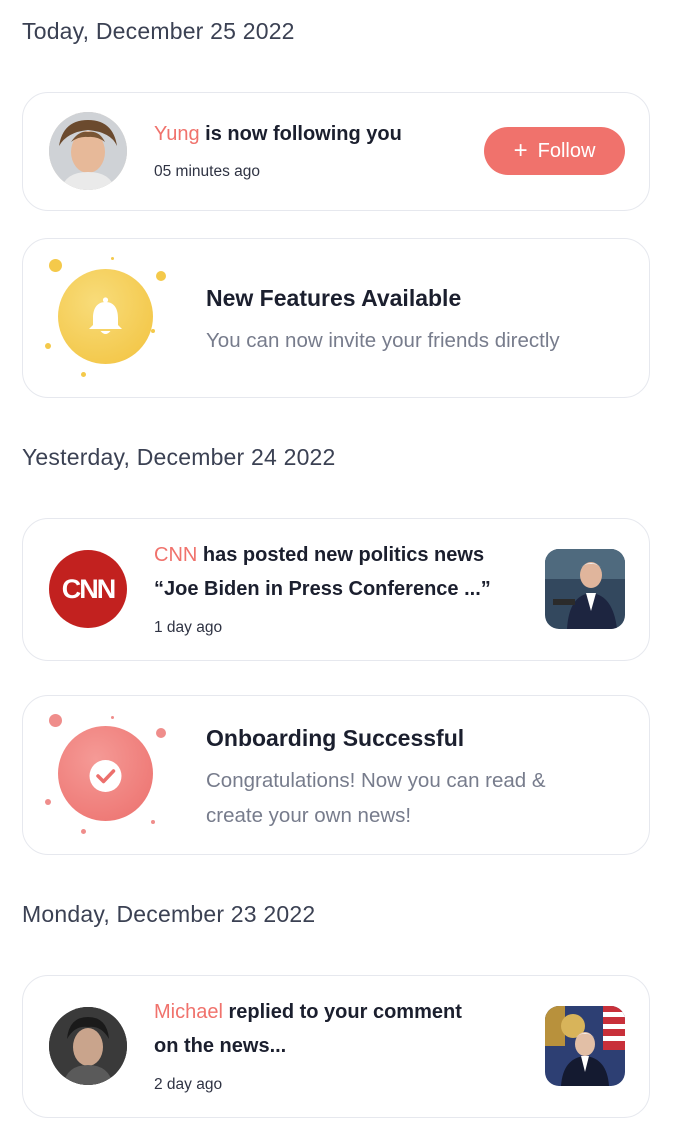 This screenshot has width=680, height=1141. I want to click on cnn-logo: CNN, so click(88, 589).